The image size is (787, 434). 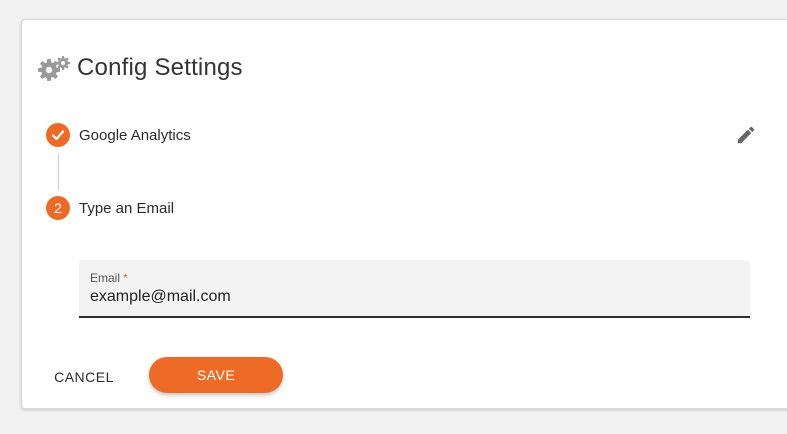 I want to click on step-completed-indicator, so click(x=58, y=135).